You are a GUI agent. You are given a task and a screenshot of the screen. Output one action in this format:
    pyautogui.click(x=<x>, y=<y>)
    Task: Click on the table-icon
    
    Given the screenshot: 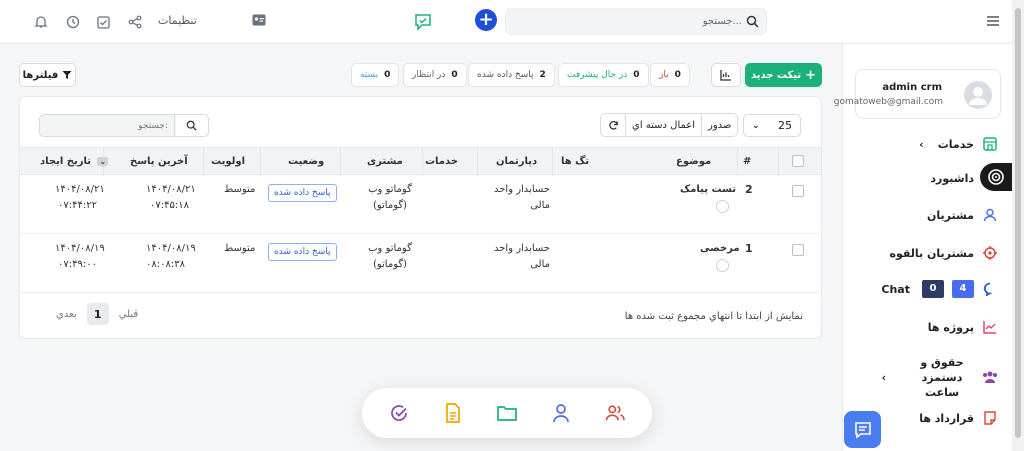 What is the action you would take?
    pyautogui.click(x=725, y=75)
    